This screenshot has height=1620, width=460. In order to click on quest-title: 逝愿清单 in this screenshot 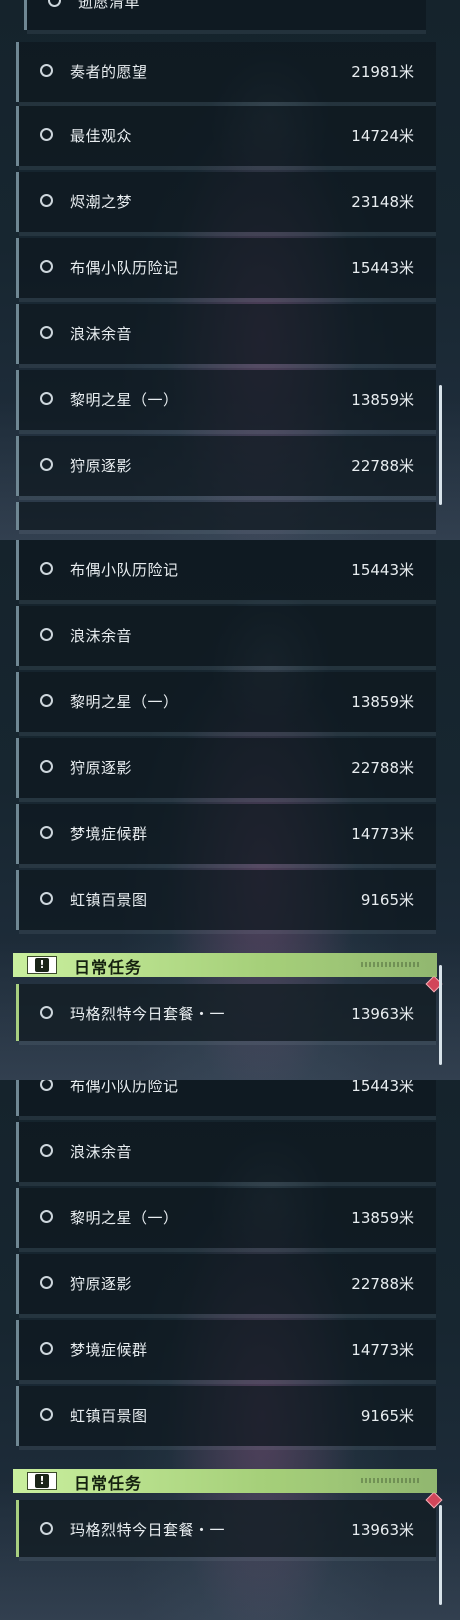, I will do `click(109, 5)`.